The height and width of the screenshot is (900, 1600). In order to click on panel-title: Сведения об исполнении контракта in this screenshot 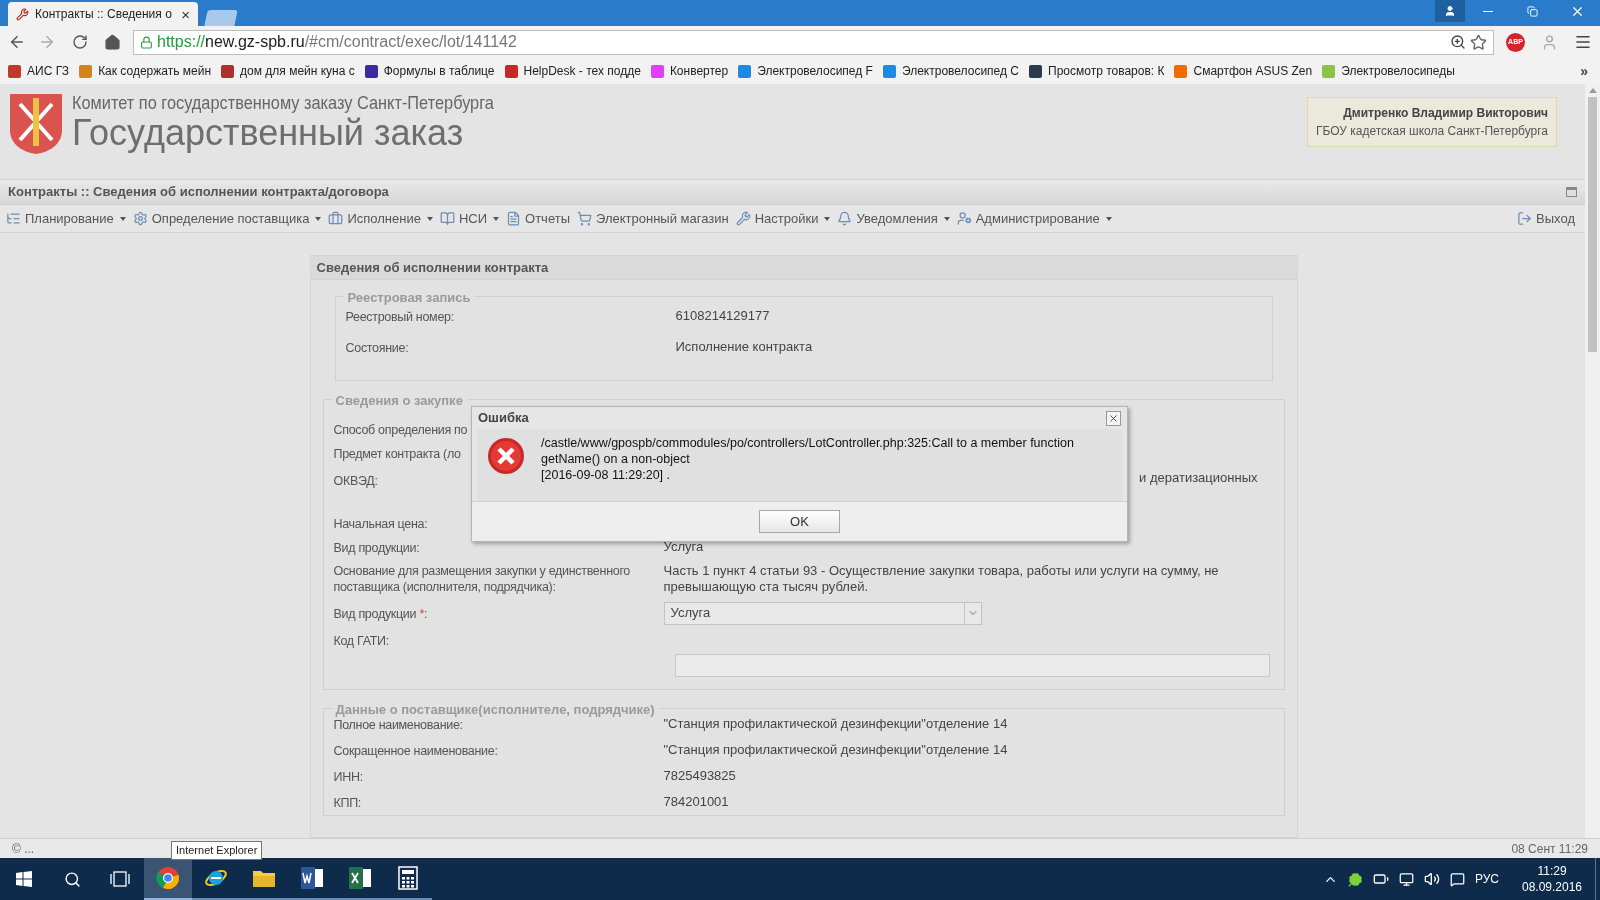, I will do `click(432, 267)`.